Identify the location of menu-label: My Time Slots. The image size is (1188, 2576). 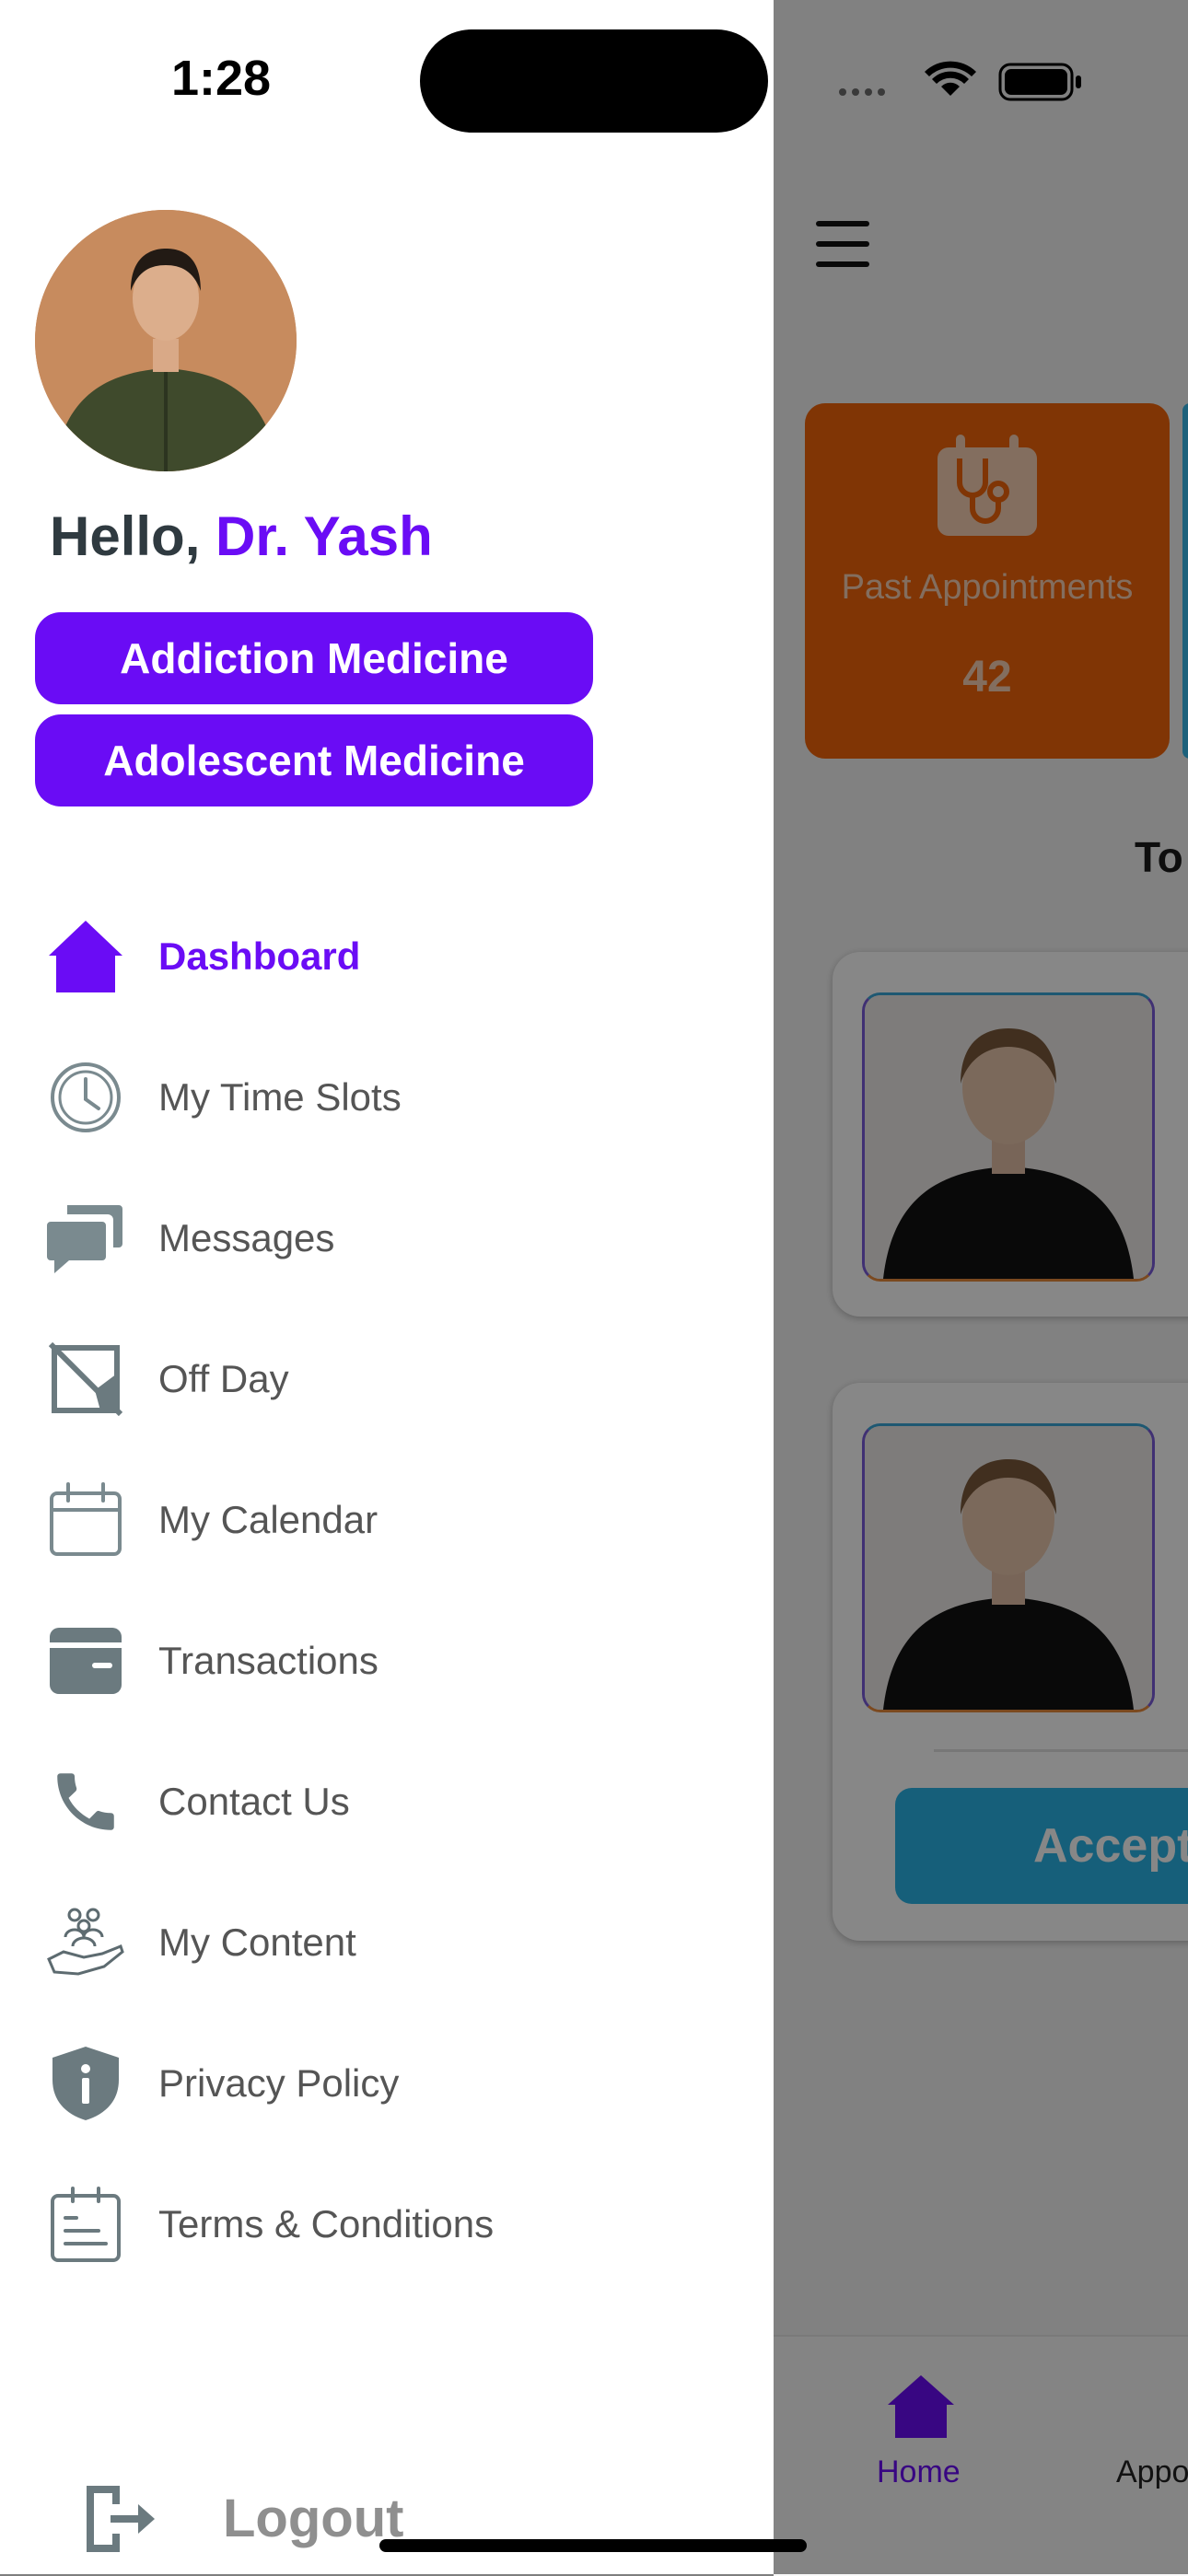
(280, 1097).